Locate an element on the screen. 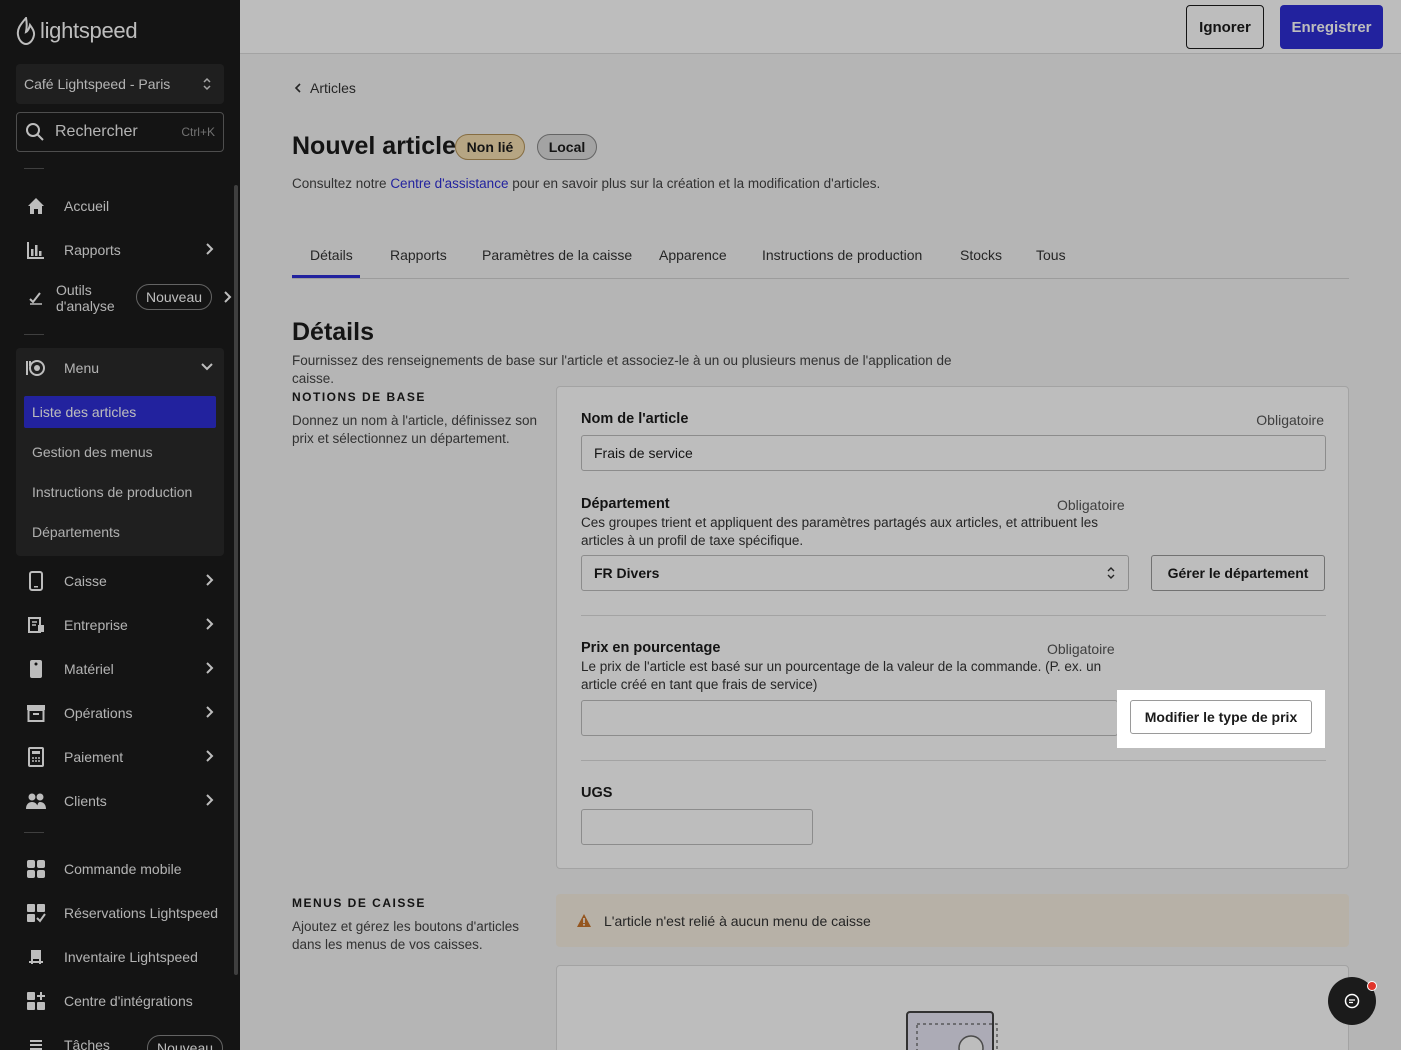 The height and width of the screenshot is (1050, 1401). lightspeed-logo: lightspeed is located at coordinates (77, 31).